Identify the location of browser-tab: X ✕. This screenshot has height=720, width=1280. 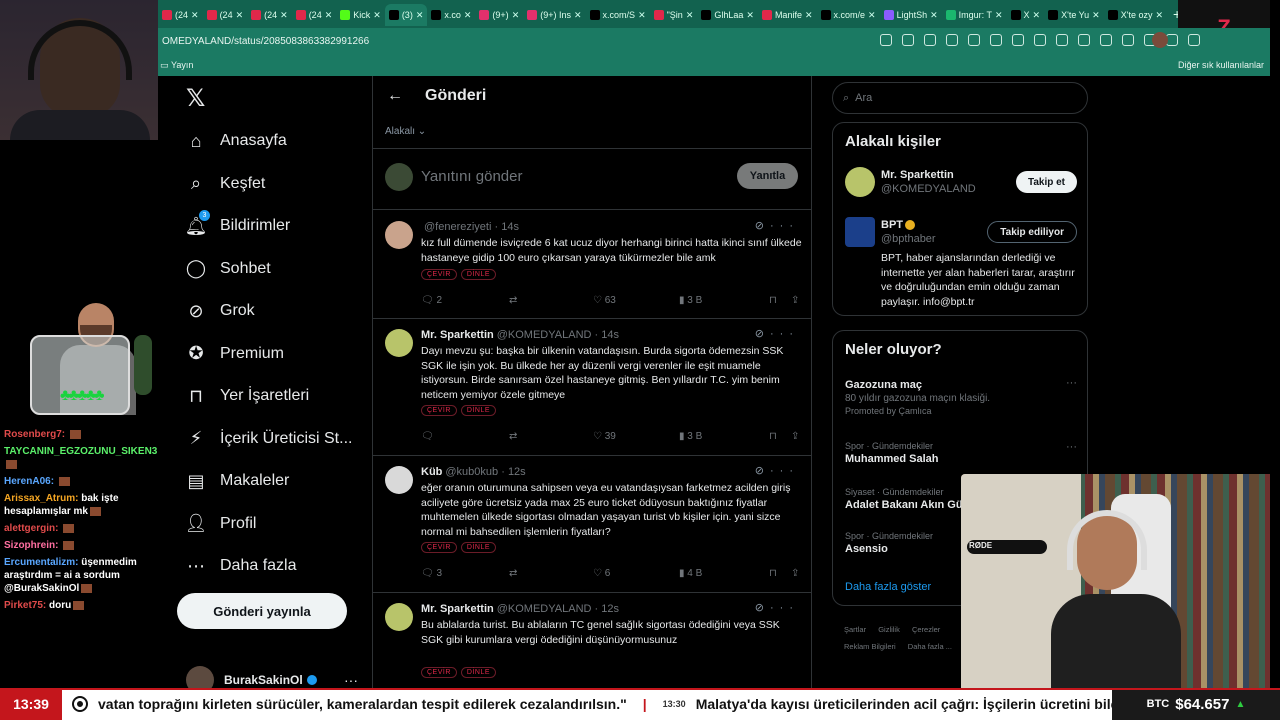
(1026, 15).